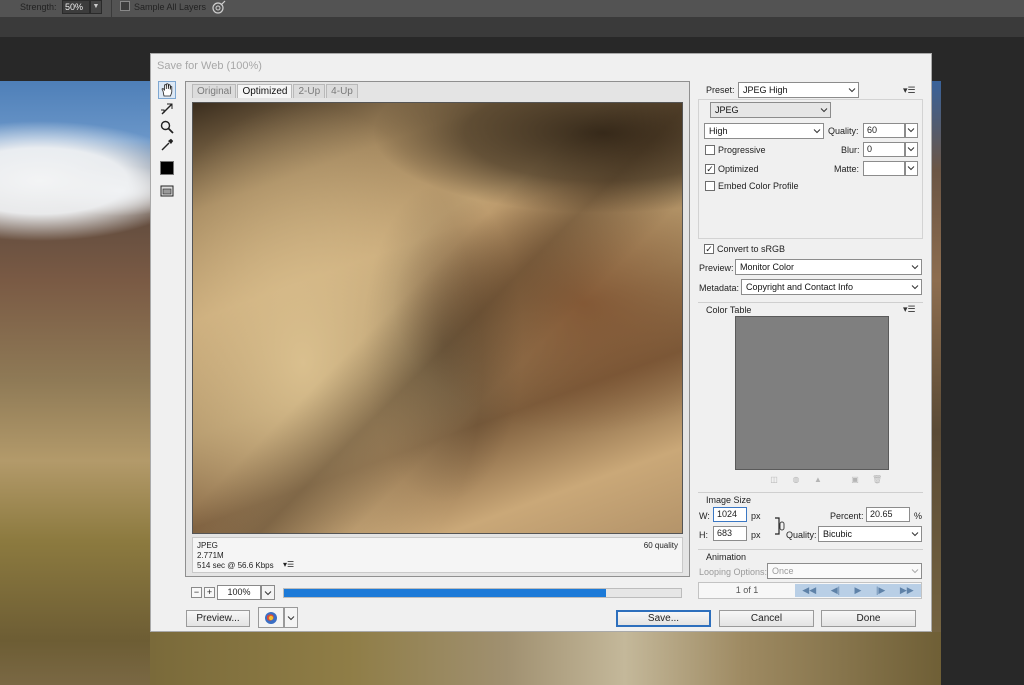  What do you see at coordinates (812, 393) in the screenshot?
I see `color-table-swatches` at bounding box center [812, 393].